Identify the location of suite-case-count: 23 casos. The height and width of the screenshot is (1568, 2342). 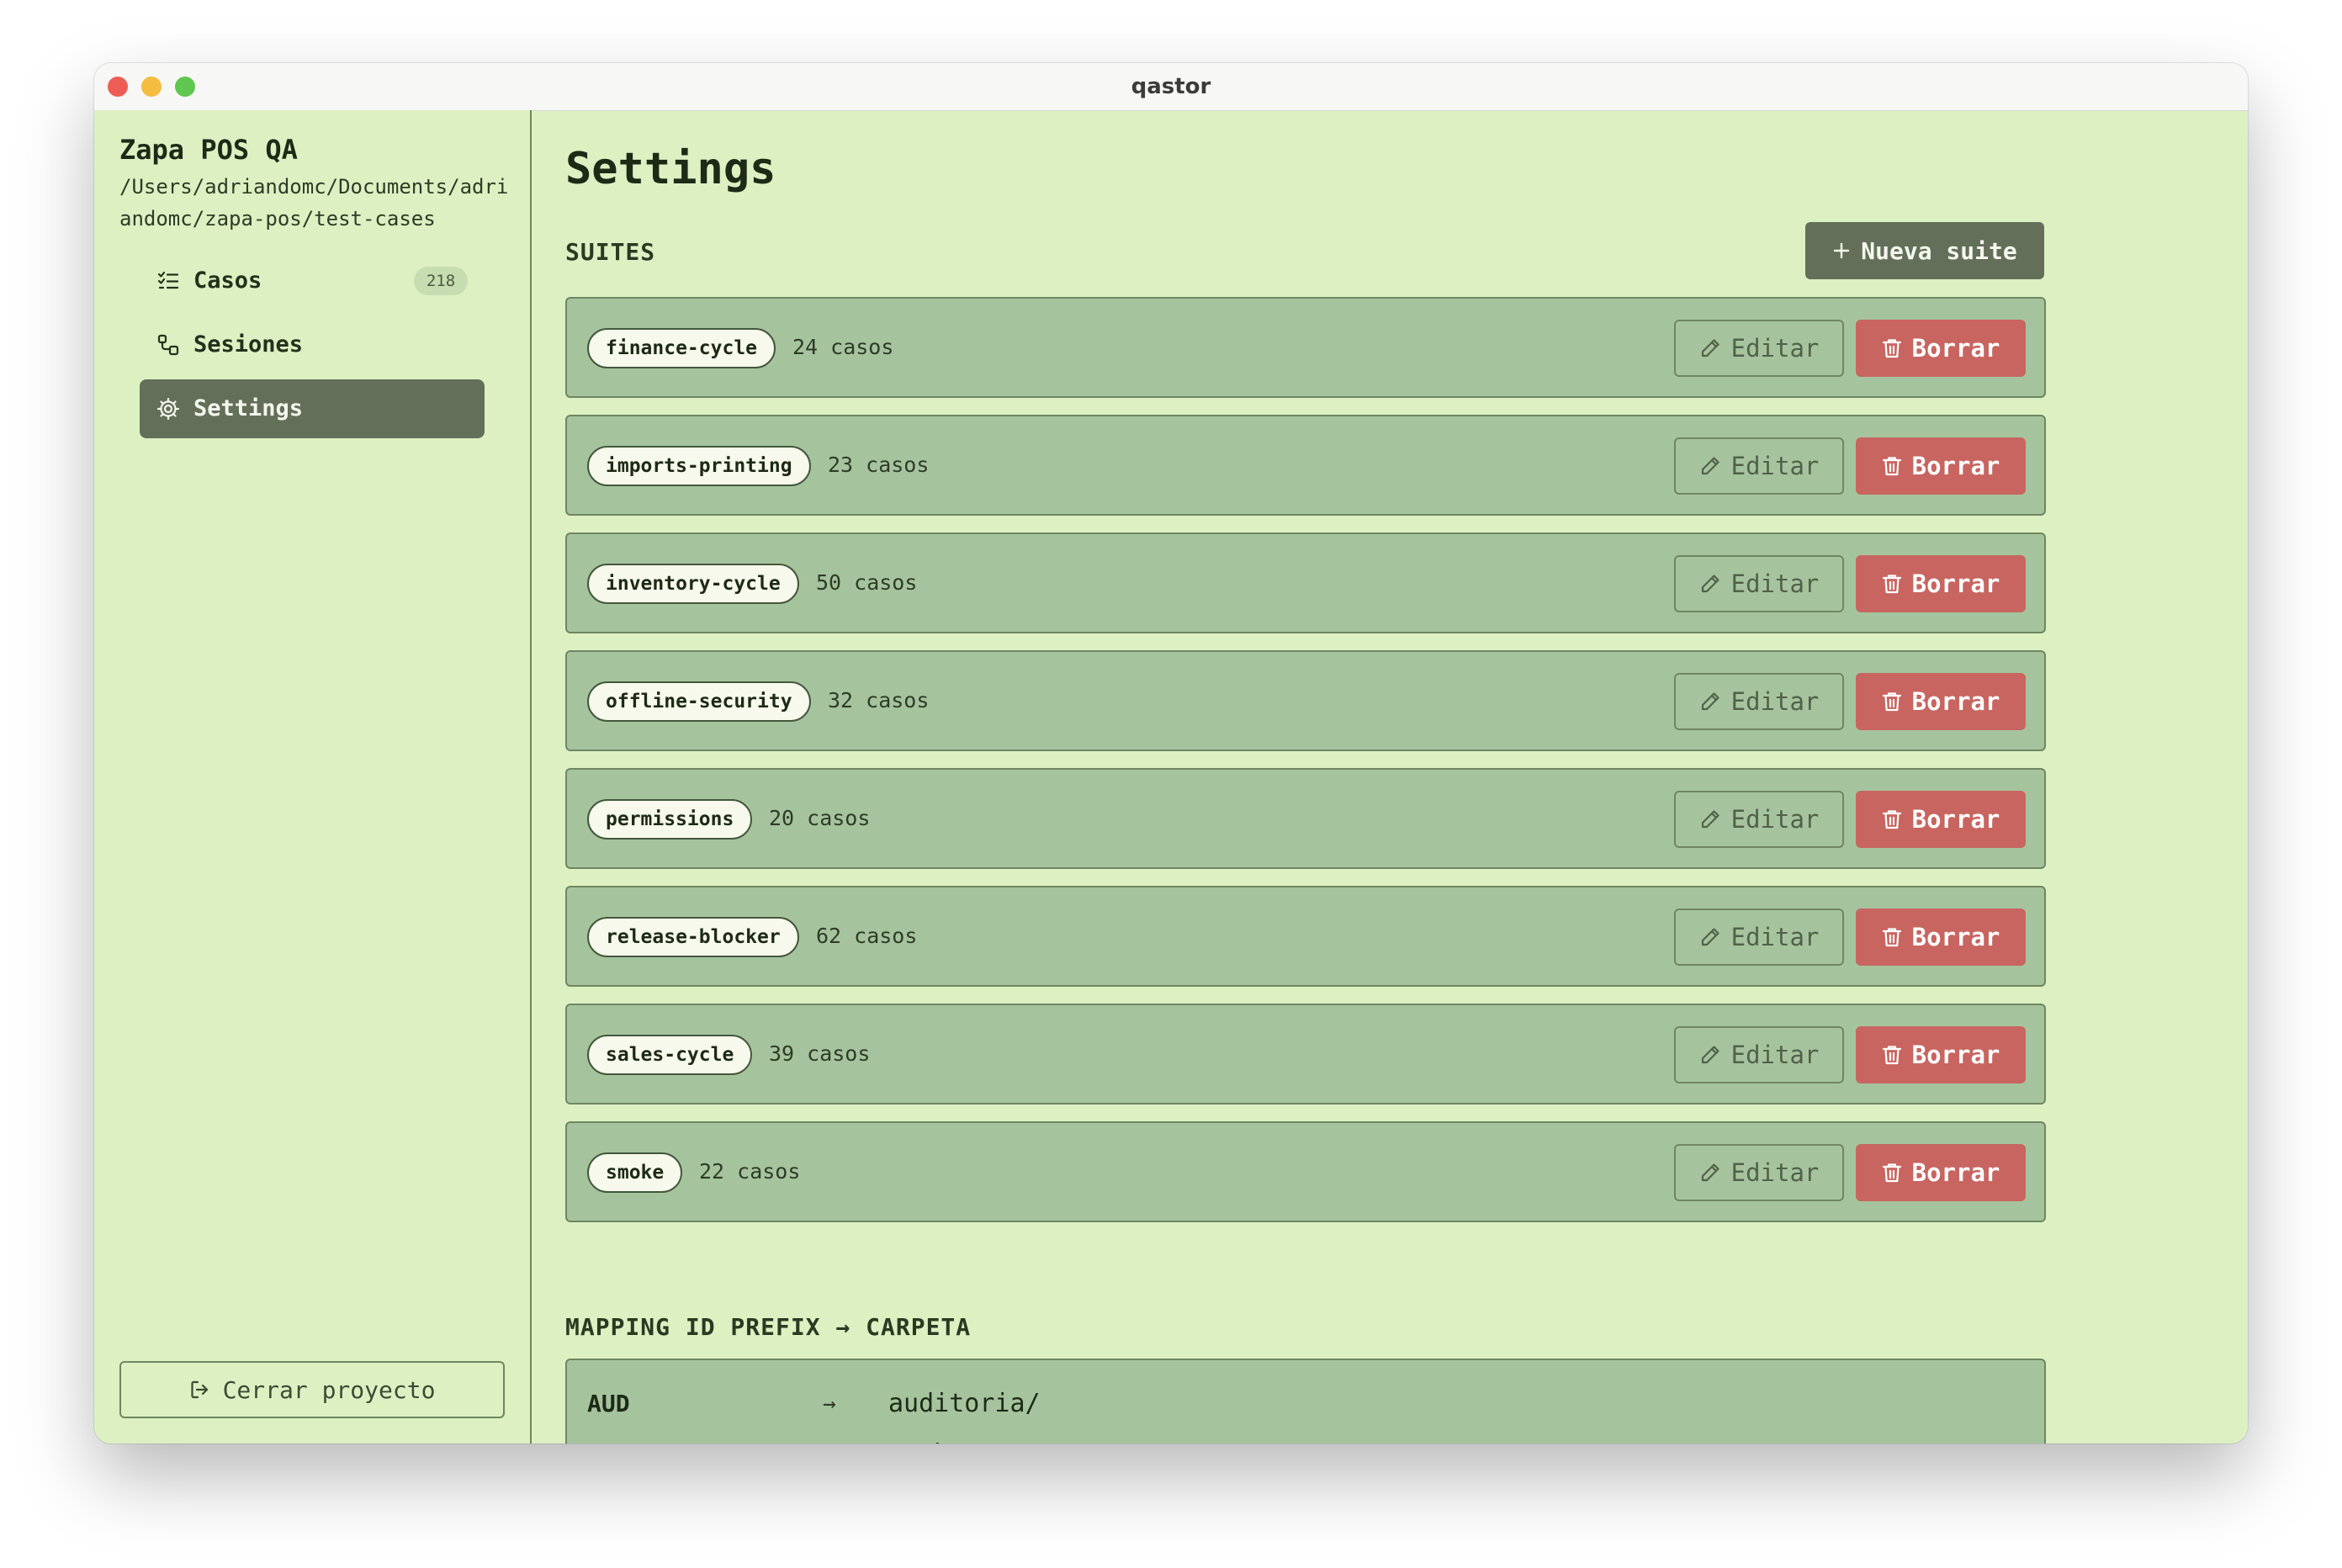
(879, 465).